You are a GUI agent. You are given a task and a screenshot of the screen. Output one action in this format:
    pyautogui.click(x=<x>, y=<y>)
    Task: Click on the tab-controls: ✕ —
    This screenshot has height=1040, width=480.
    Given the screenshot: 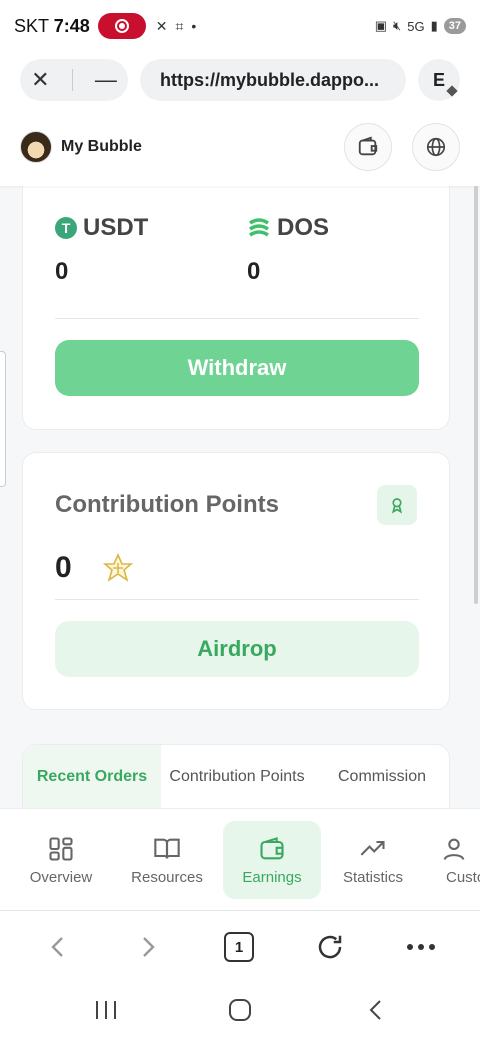 What is the action you would take?
    pyautogui.click(x=74, y=80)
    